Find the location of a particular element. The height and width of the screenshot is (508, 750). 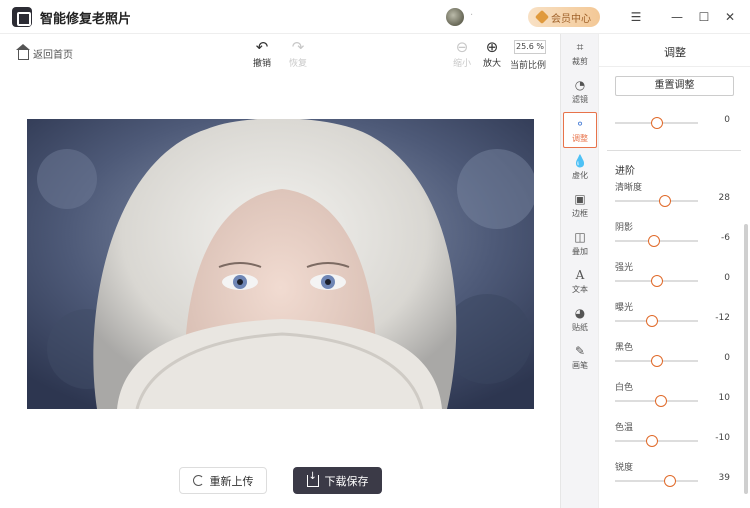

redo-icon: ↷ is located at coordinates (298, 47).